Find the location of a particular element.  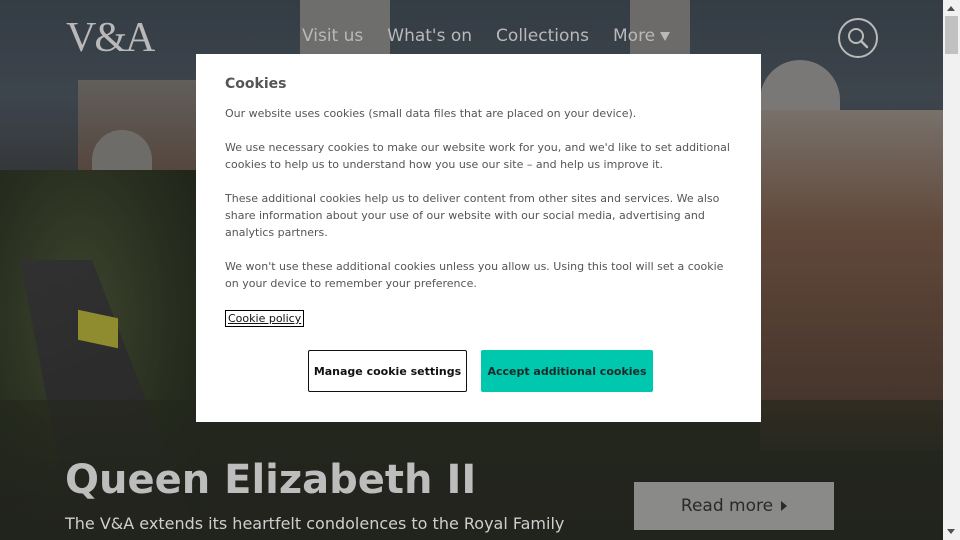

arrow-right-icon is located at coordinates (784, 506).